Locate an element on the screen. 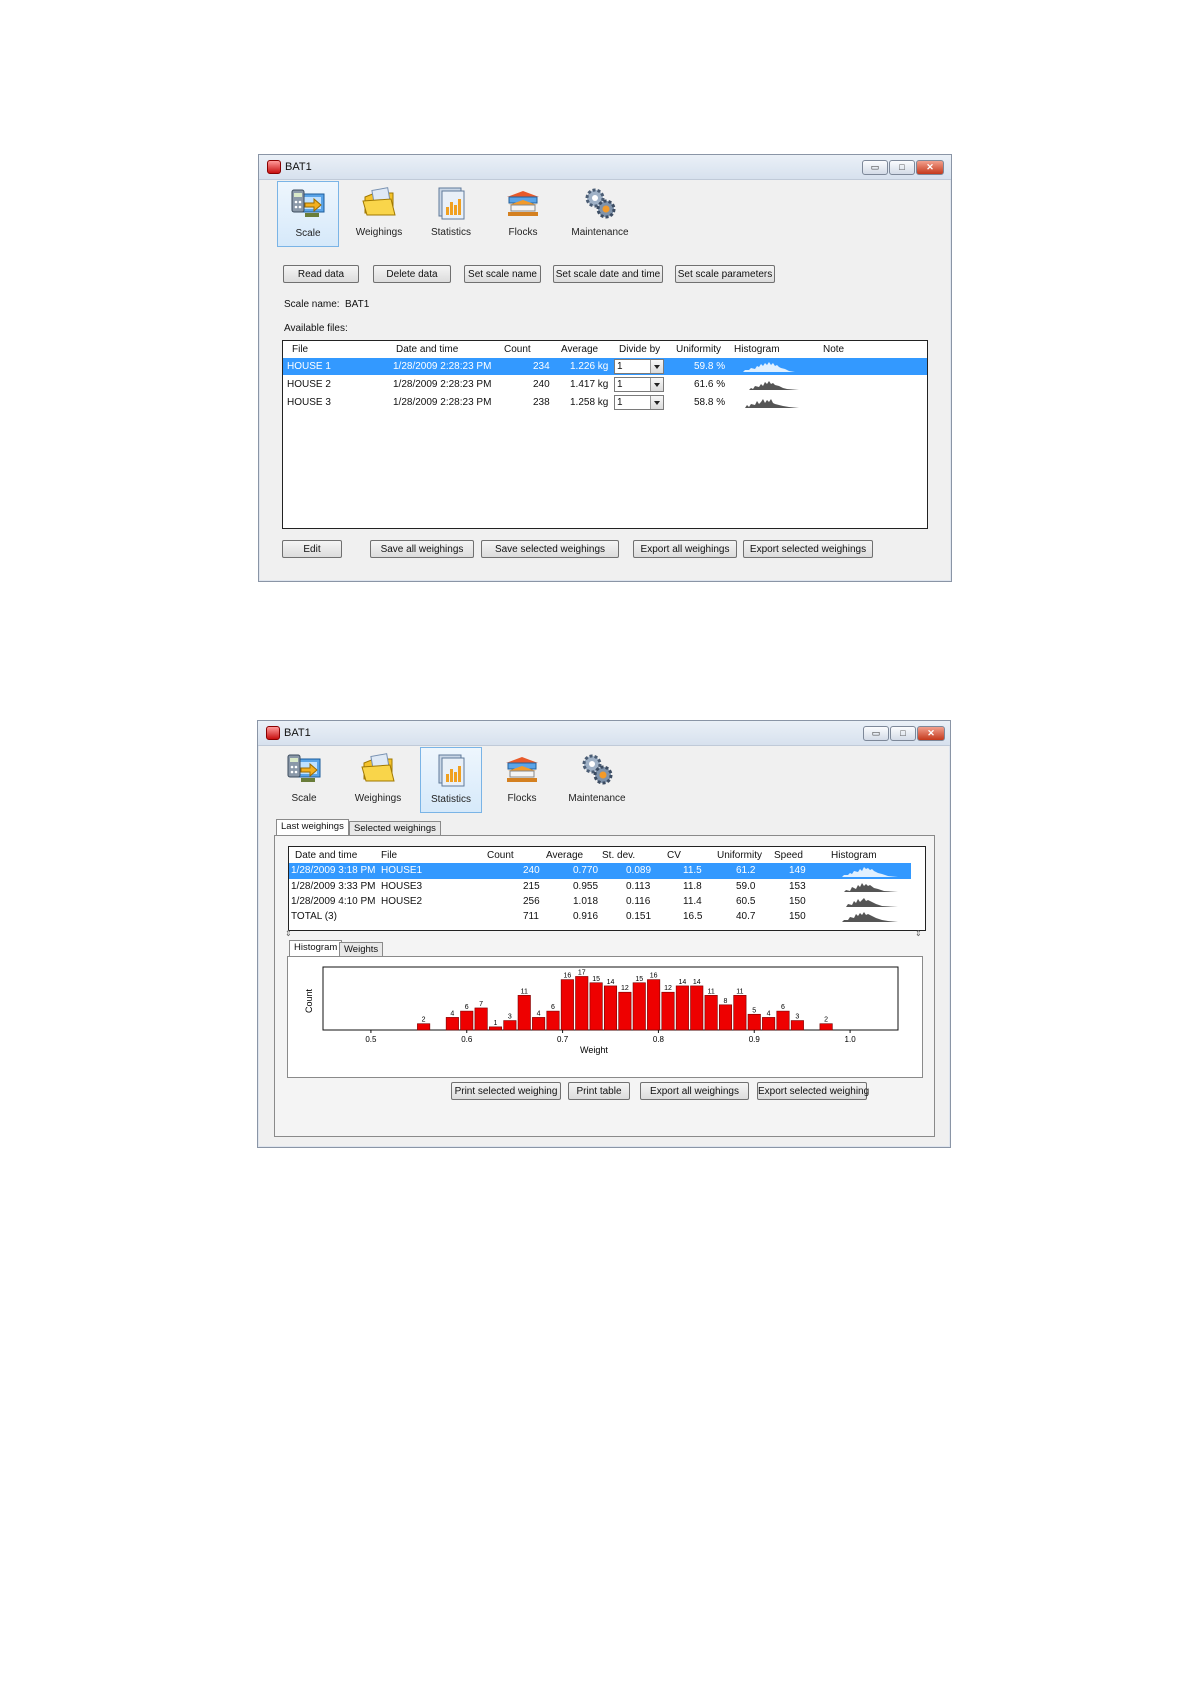  bar-data-label: 4 is located at coordinates (769, 1013).